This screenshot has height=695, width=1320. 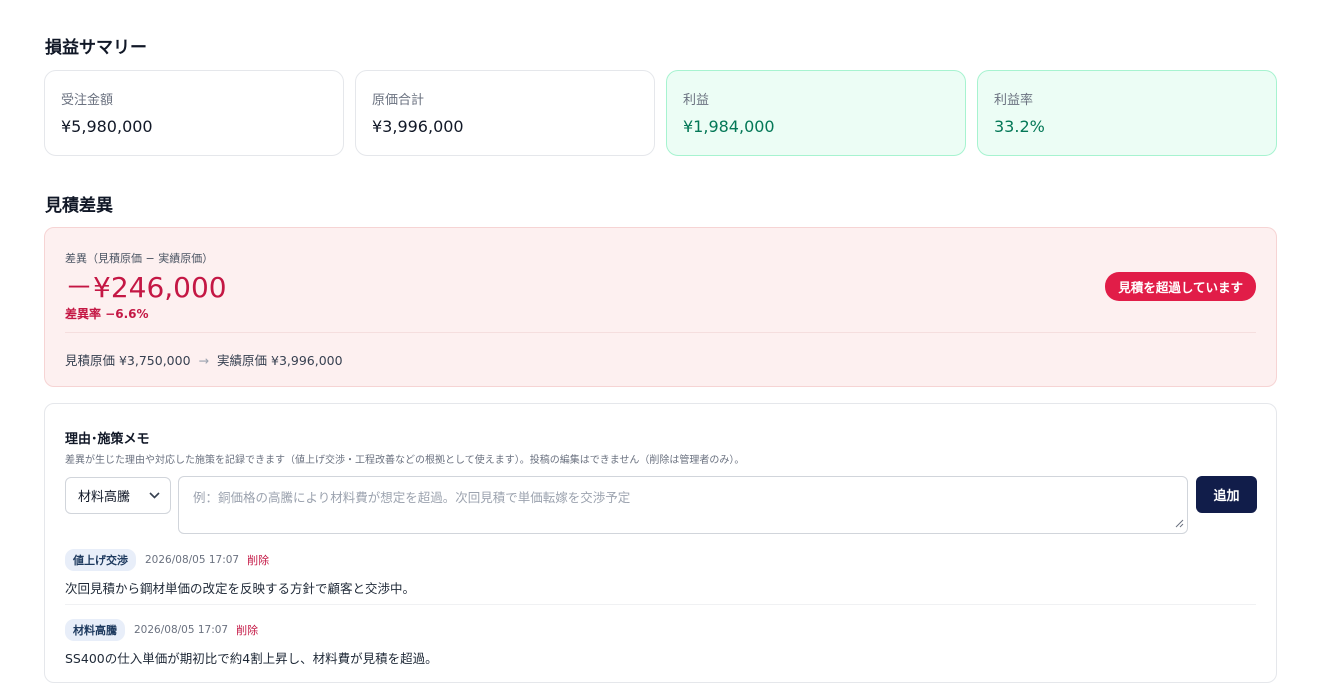 I want to click on card-label: 受注金額, so click(x=87, y=100).